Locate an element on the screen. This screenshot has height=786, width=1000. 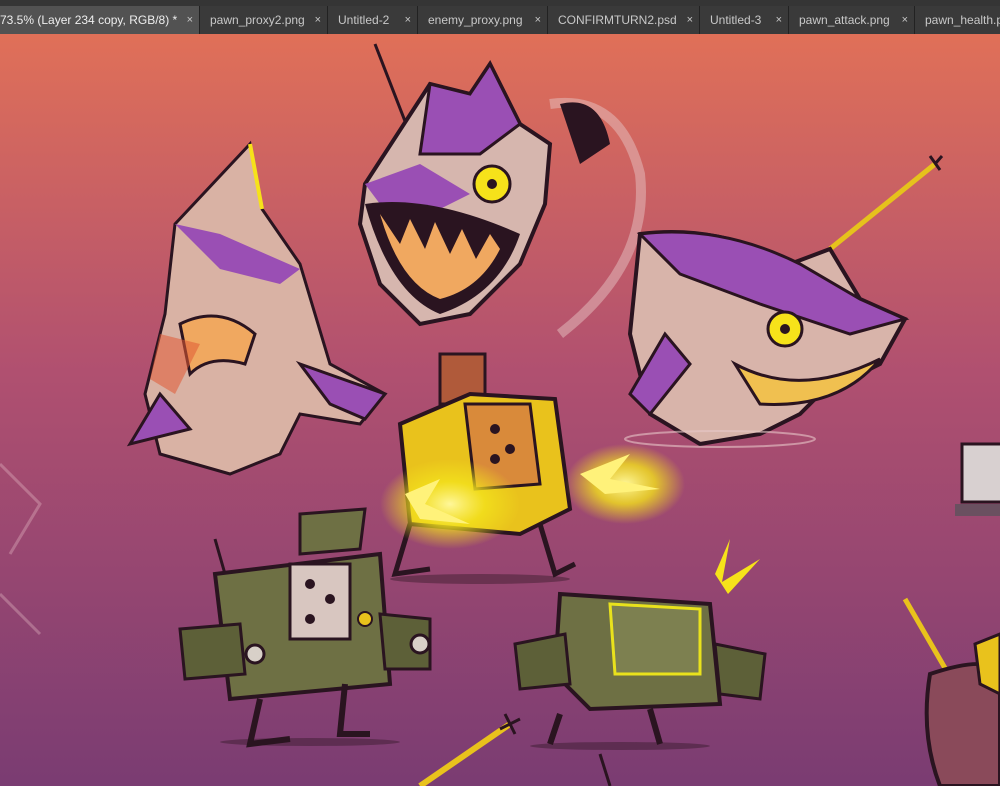
tab-pawn-proxy2: pawn_proxy2.png × is located at coordinates (264, 20).